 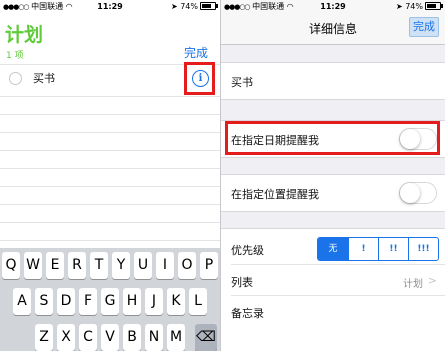 I want to click on key-v: V, so click(x=110, y=337).